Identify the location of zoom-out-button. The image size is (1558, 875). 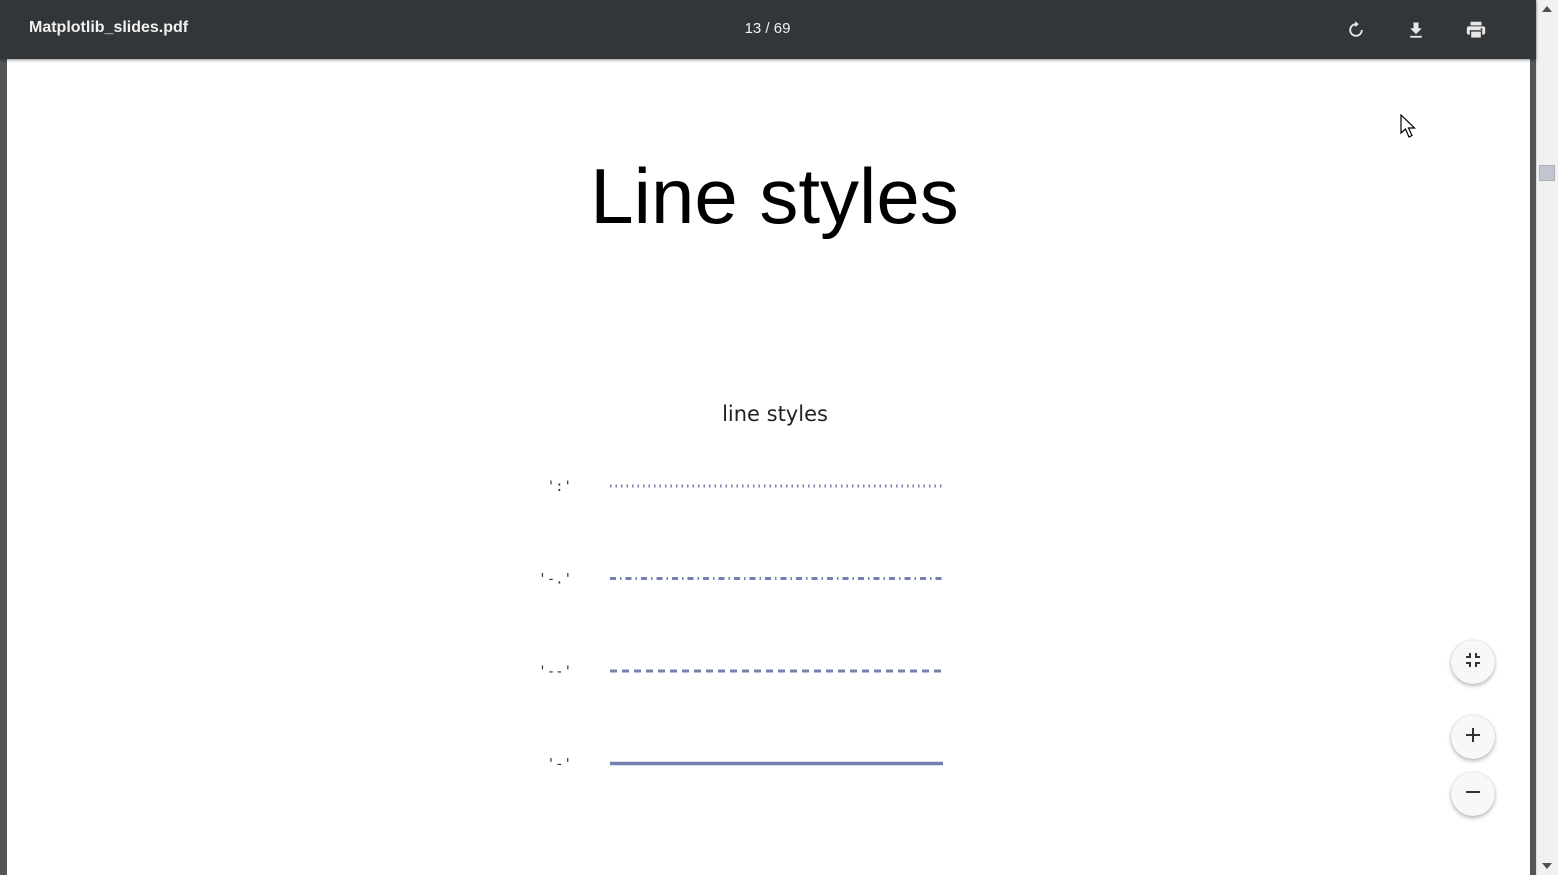
(1473, 794).